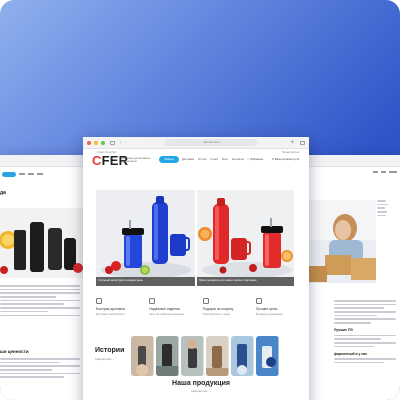  Describe the element at coordinates (45, 243) in the screenshot. I see `left-product-photo` at that location.